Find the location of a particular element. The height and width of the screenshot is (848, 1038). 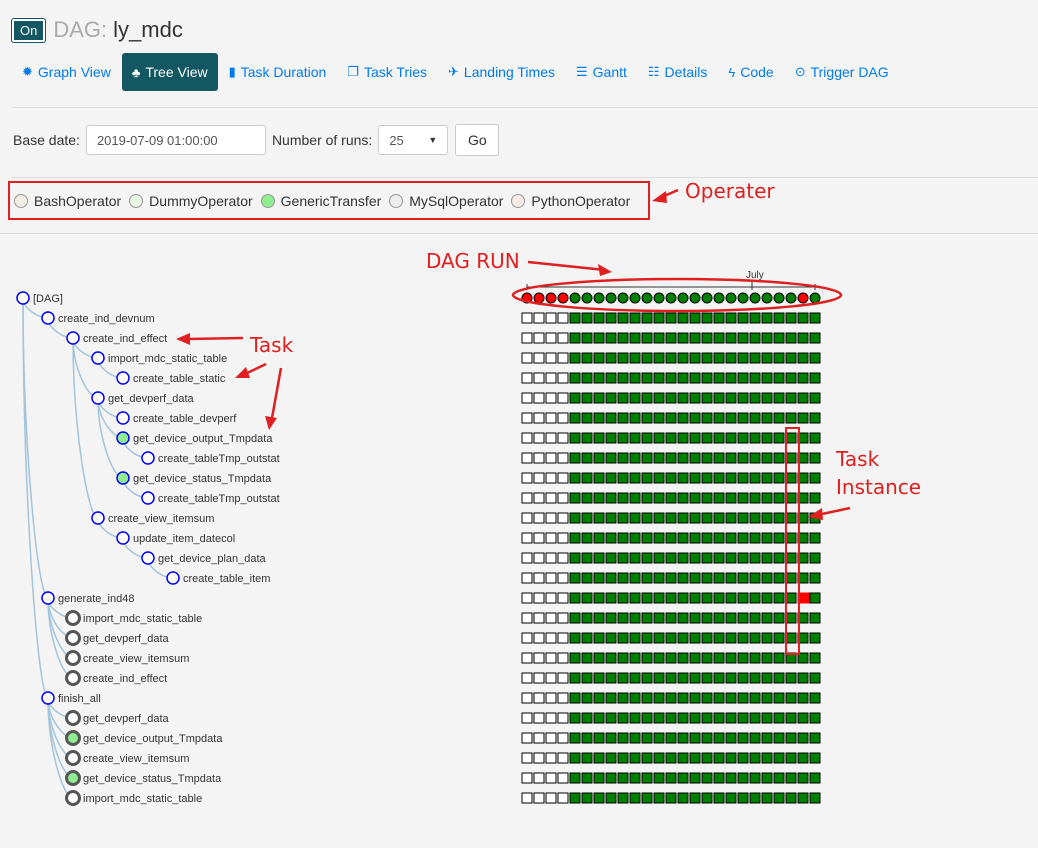

task-label: create_ind_devnum is located at coordinates (106, 319).